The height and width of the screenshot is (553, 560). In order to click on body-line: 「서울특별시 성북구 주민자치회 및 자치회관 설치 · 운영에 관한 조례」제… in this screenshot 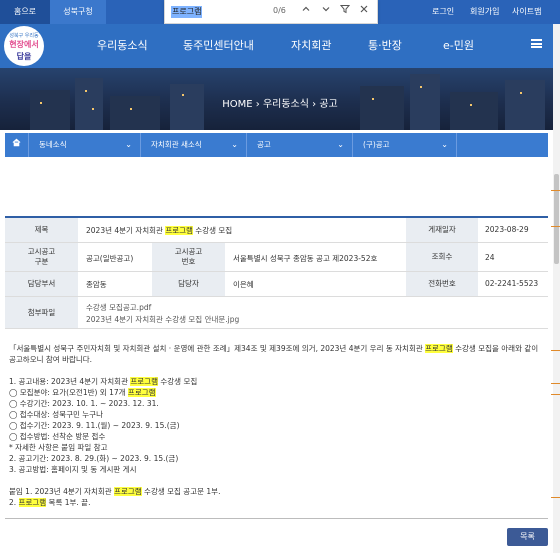, I will do `click(279, 348)`.